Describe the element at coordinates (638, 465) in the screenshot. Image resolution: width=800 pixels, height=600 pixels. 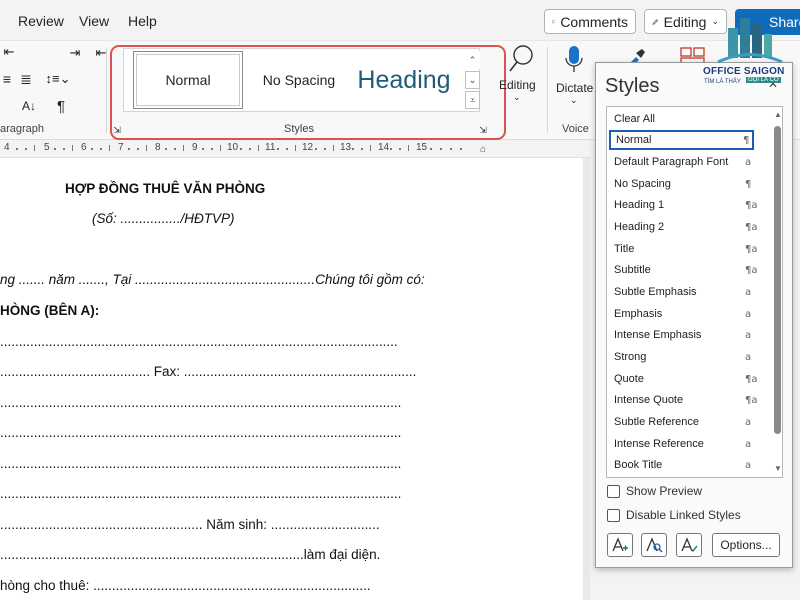
I see `style-item-label: Book Title` at that location.